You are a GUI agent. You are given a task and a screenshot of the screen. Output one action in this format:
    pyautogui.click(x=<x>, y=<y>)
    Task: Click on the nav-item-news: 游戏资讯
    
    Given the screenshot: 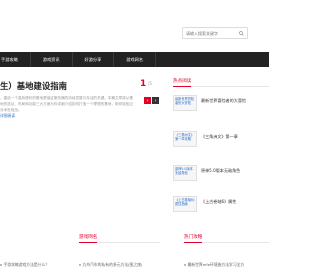 What is the action you would take?
    pyautogui.click(x=51, y=59)
    